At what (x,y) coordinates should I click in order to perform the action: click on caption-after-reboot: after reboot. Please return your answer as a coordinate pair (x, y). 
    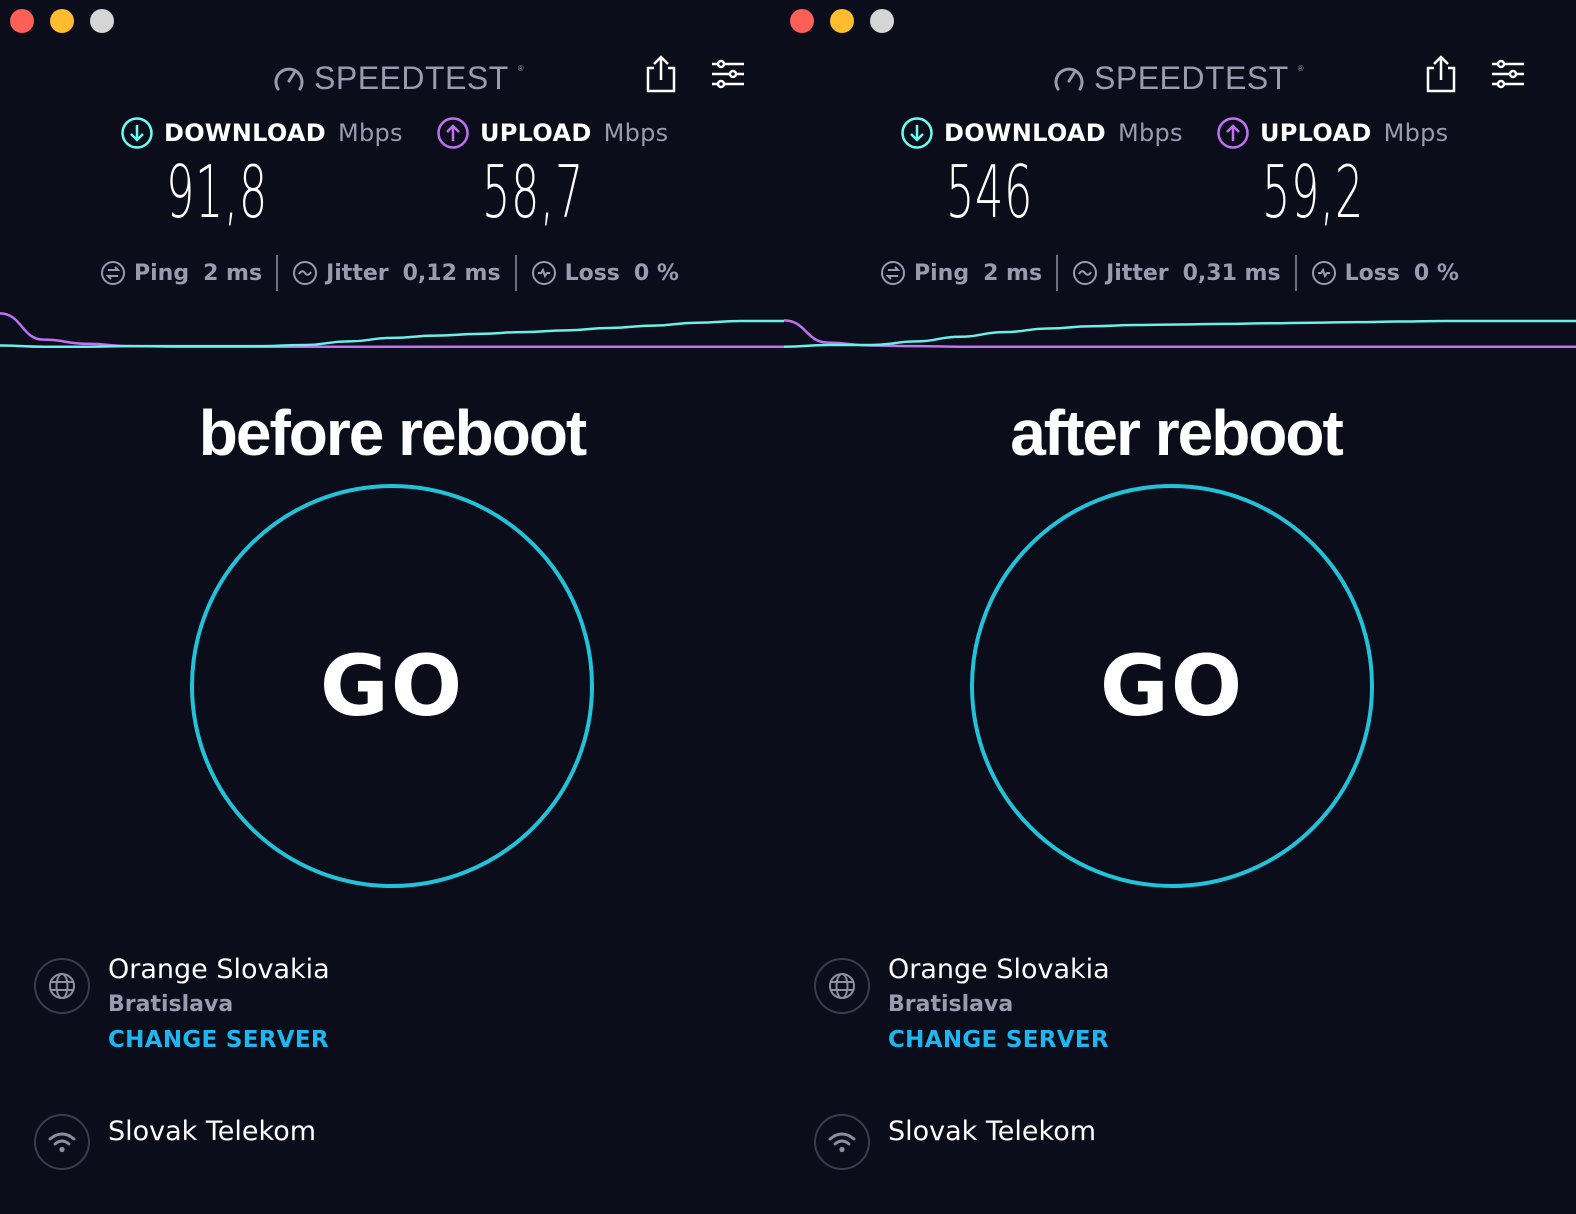
    Looking at the image, I should click on (1177, 433).